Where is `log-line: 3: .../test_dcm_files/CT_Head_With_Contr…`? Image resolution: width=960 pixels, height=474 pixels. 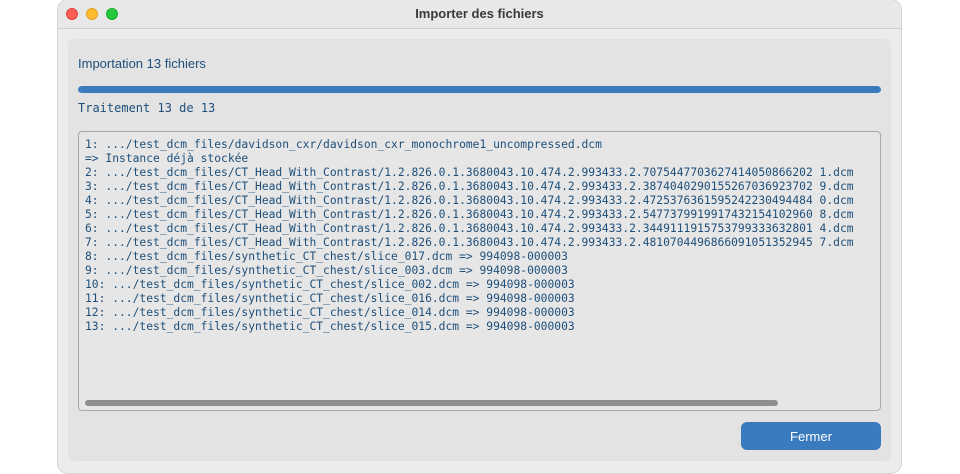
log-line: 3: .../test_dcm_files/CT_Head_With_Contr… is located at coordinates (469, 186).